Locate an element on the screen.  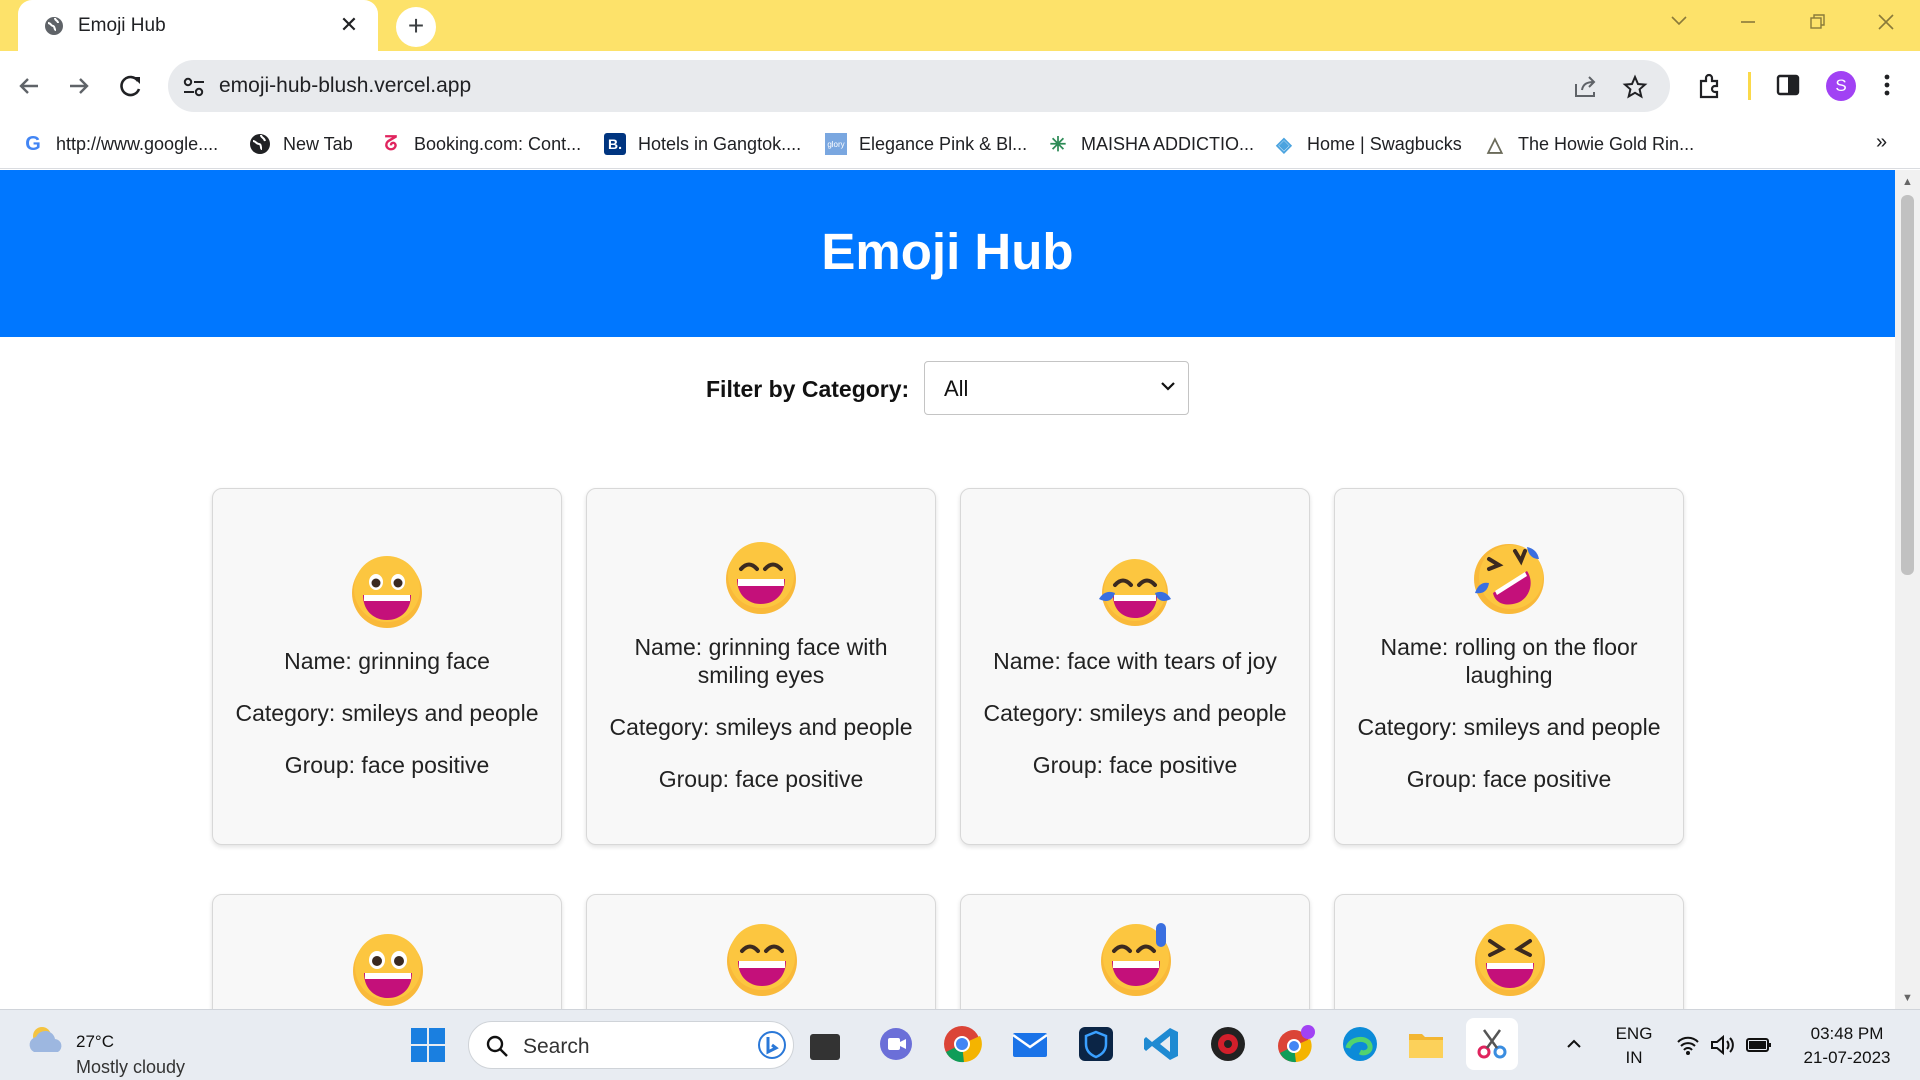
file-explorer-icon is located at coordinates (1426, 1044).